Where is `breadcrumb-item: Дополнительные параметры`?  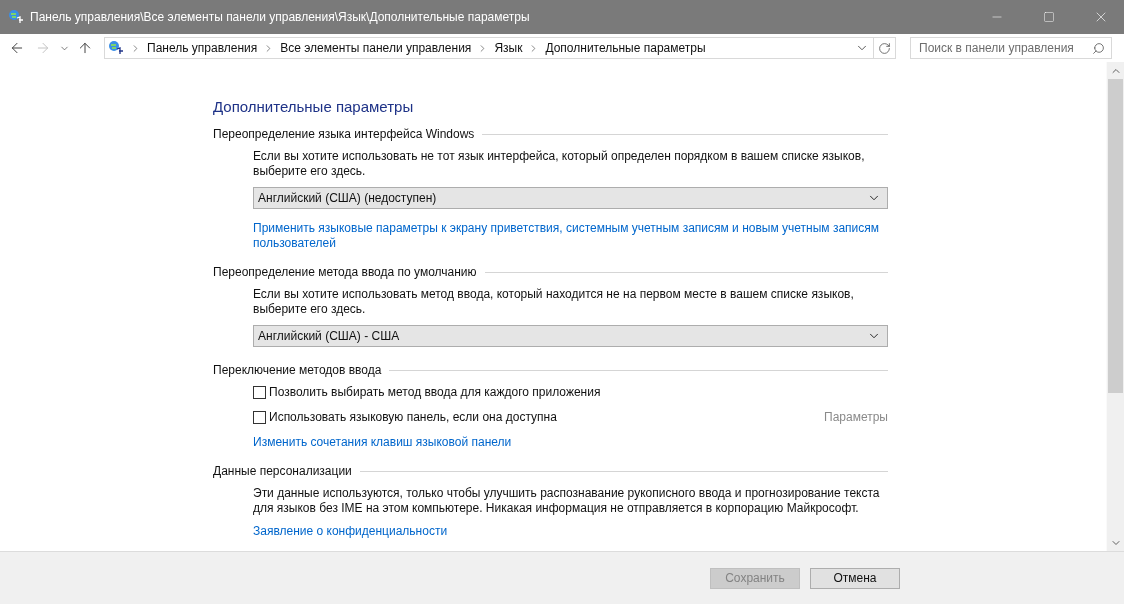
breadcrumb-item: Дополнительные параметры is located at coordinates (625, 48).